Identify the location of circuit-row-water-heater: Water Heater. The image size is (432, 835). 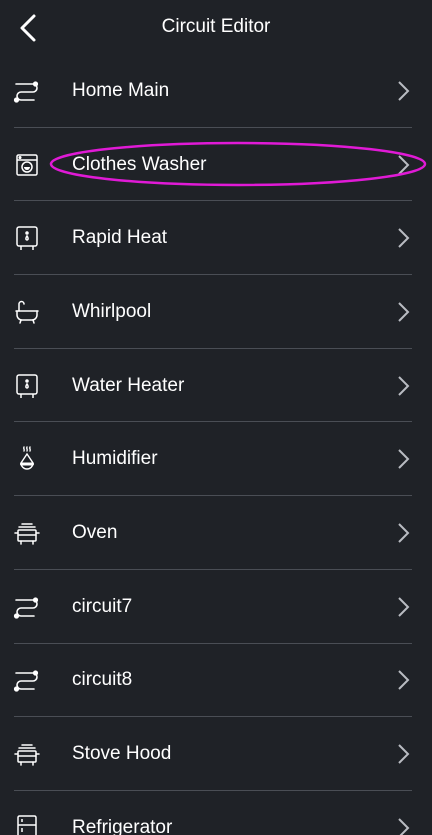
(216, 386).